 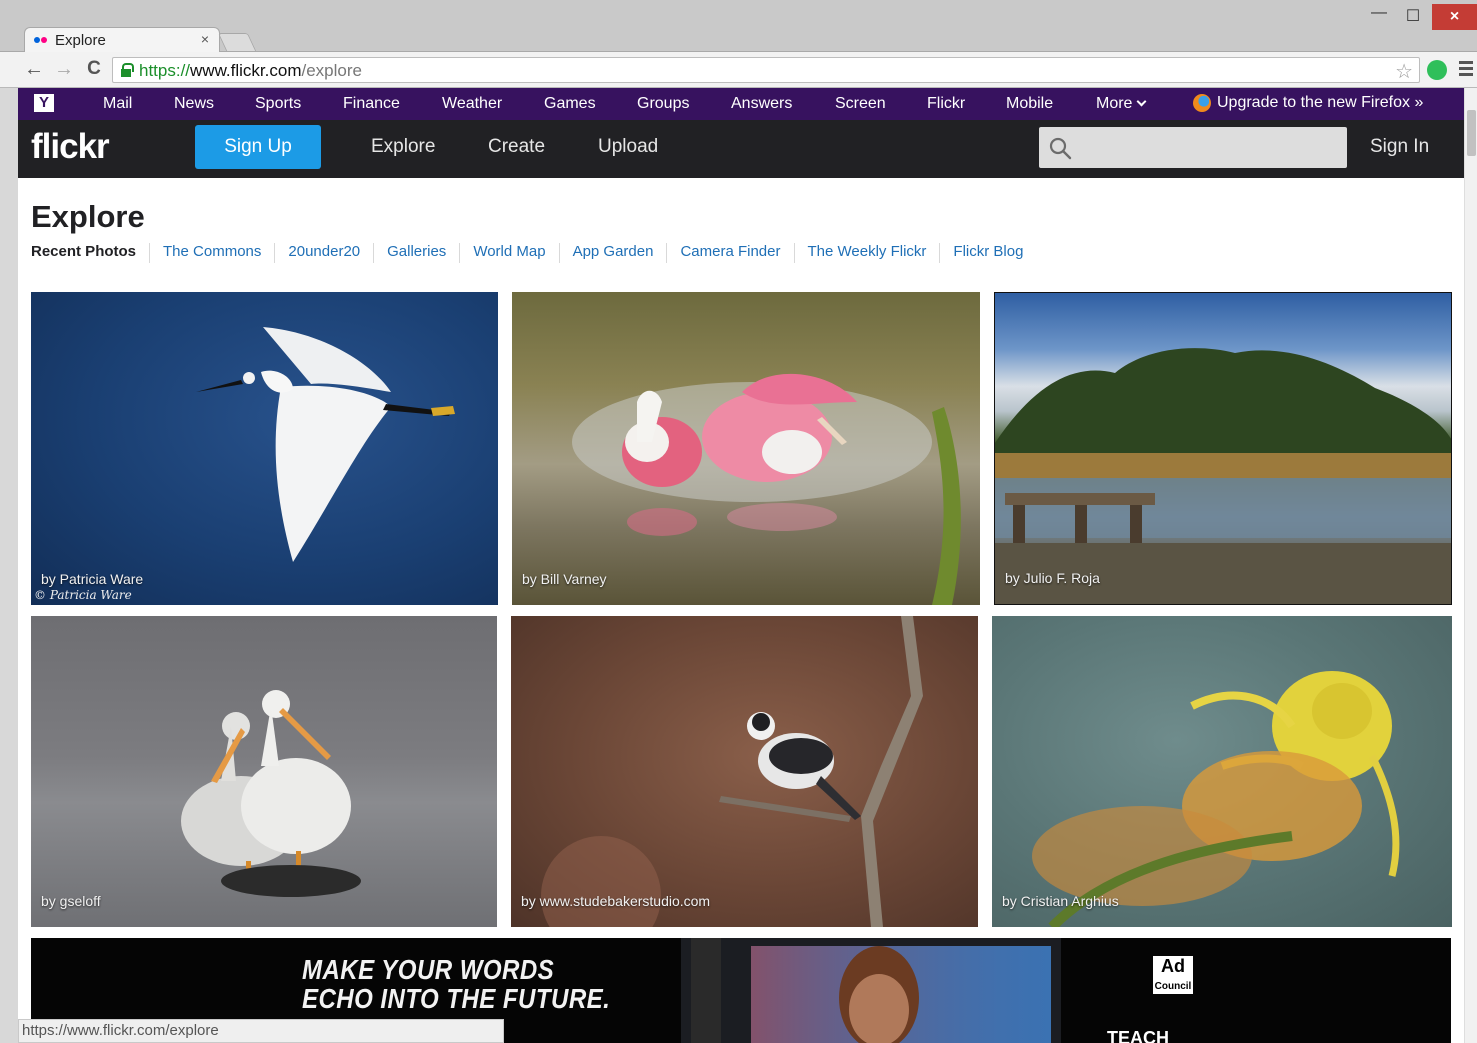 I want to click on yahoo-item-groups: Groups, so click(x=663, y=104).